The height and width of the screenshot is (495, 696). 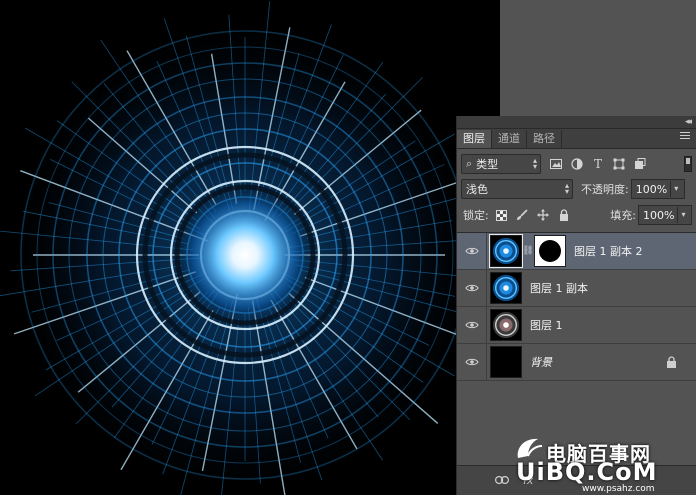 What do you see at coordinates (487, 164) in the screenshot?
I see `filter-kind-value: 类型` at bounding box center [487, 164].